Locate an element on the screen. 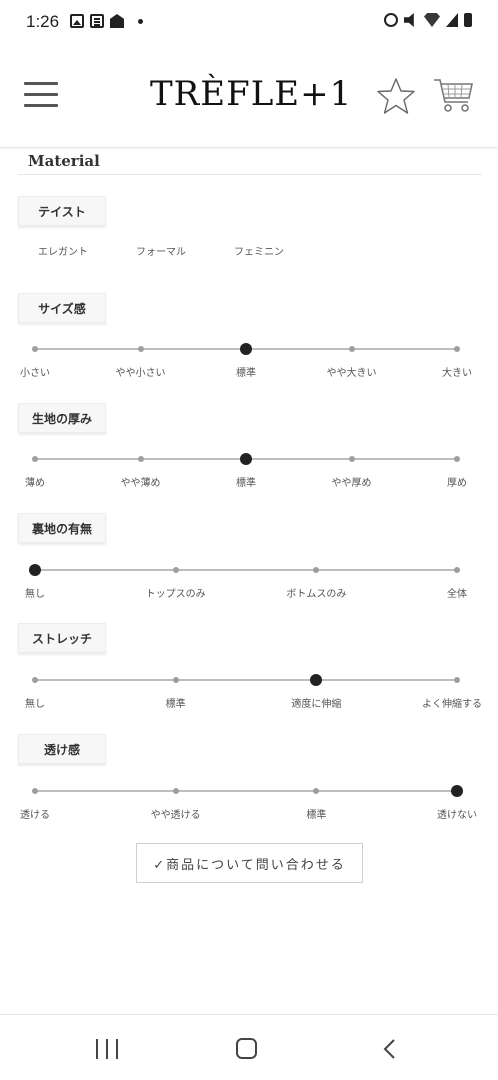  scale-label: 小さい is located at coordinates (35, 373).